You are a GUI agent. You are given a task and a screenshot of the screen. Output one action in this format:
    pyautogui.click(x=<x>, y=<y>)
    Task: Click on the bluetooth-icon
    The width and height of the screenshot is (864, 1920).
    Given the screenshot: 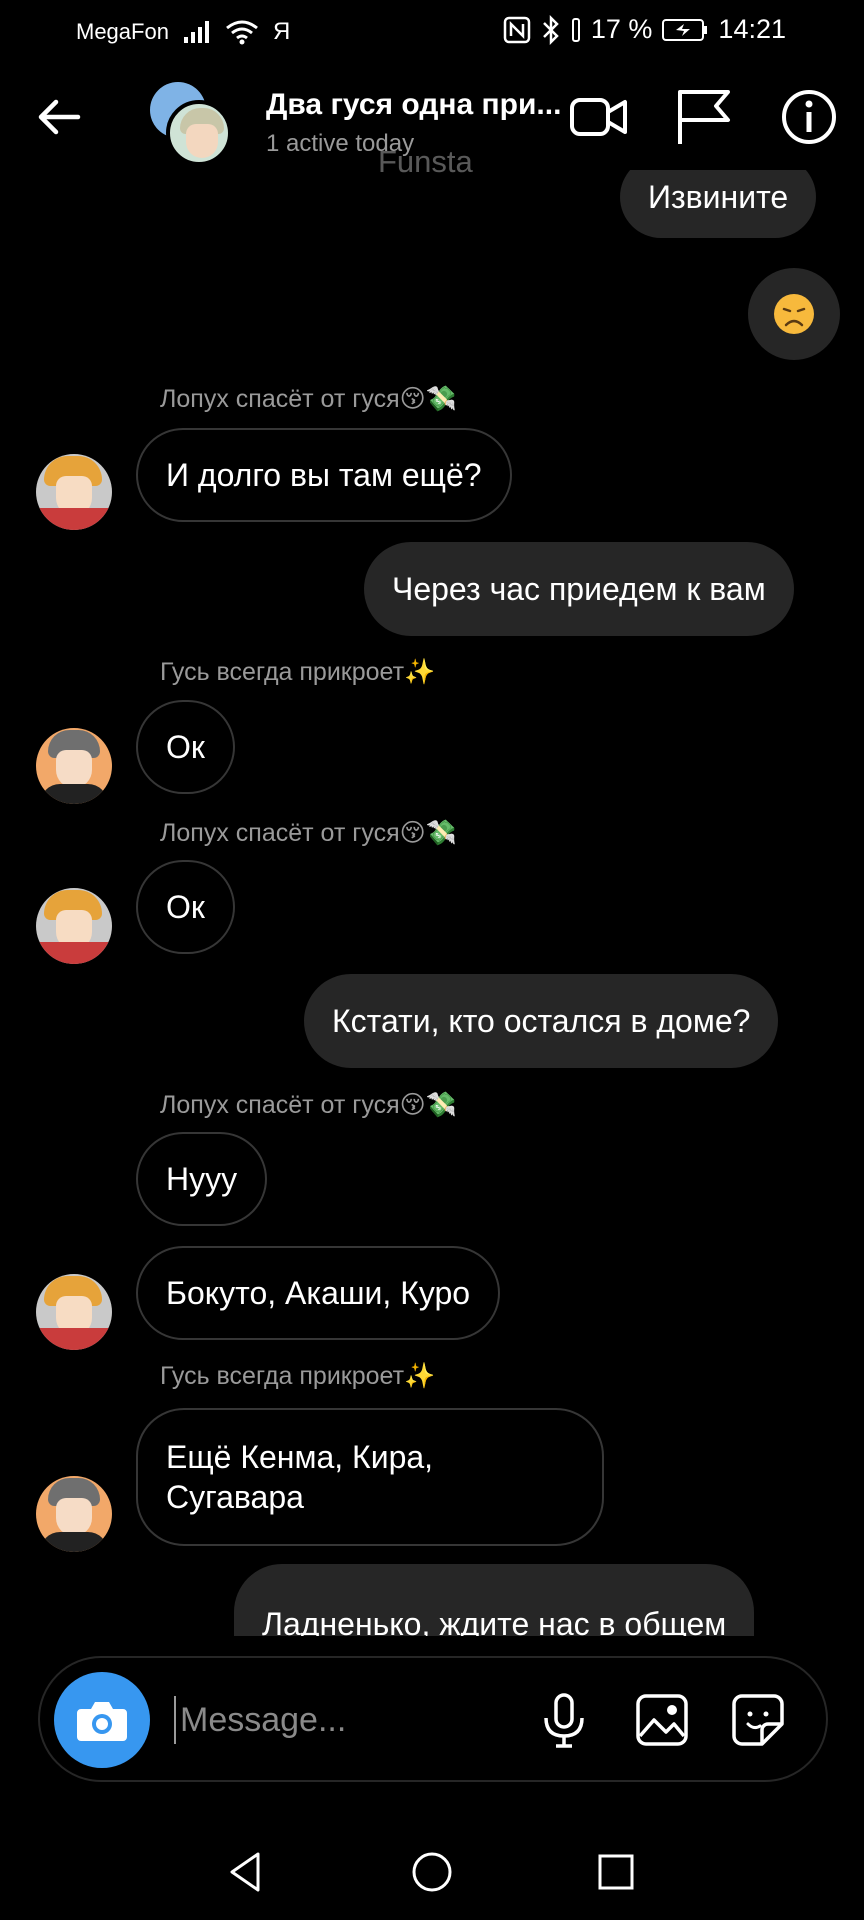 What is the action you would take?
    pyautogui.click(x=550, y=29)
    